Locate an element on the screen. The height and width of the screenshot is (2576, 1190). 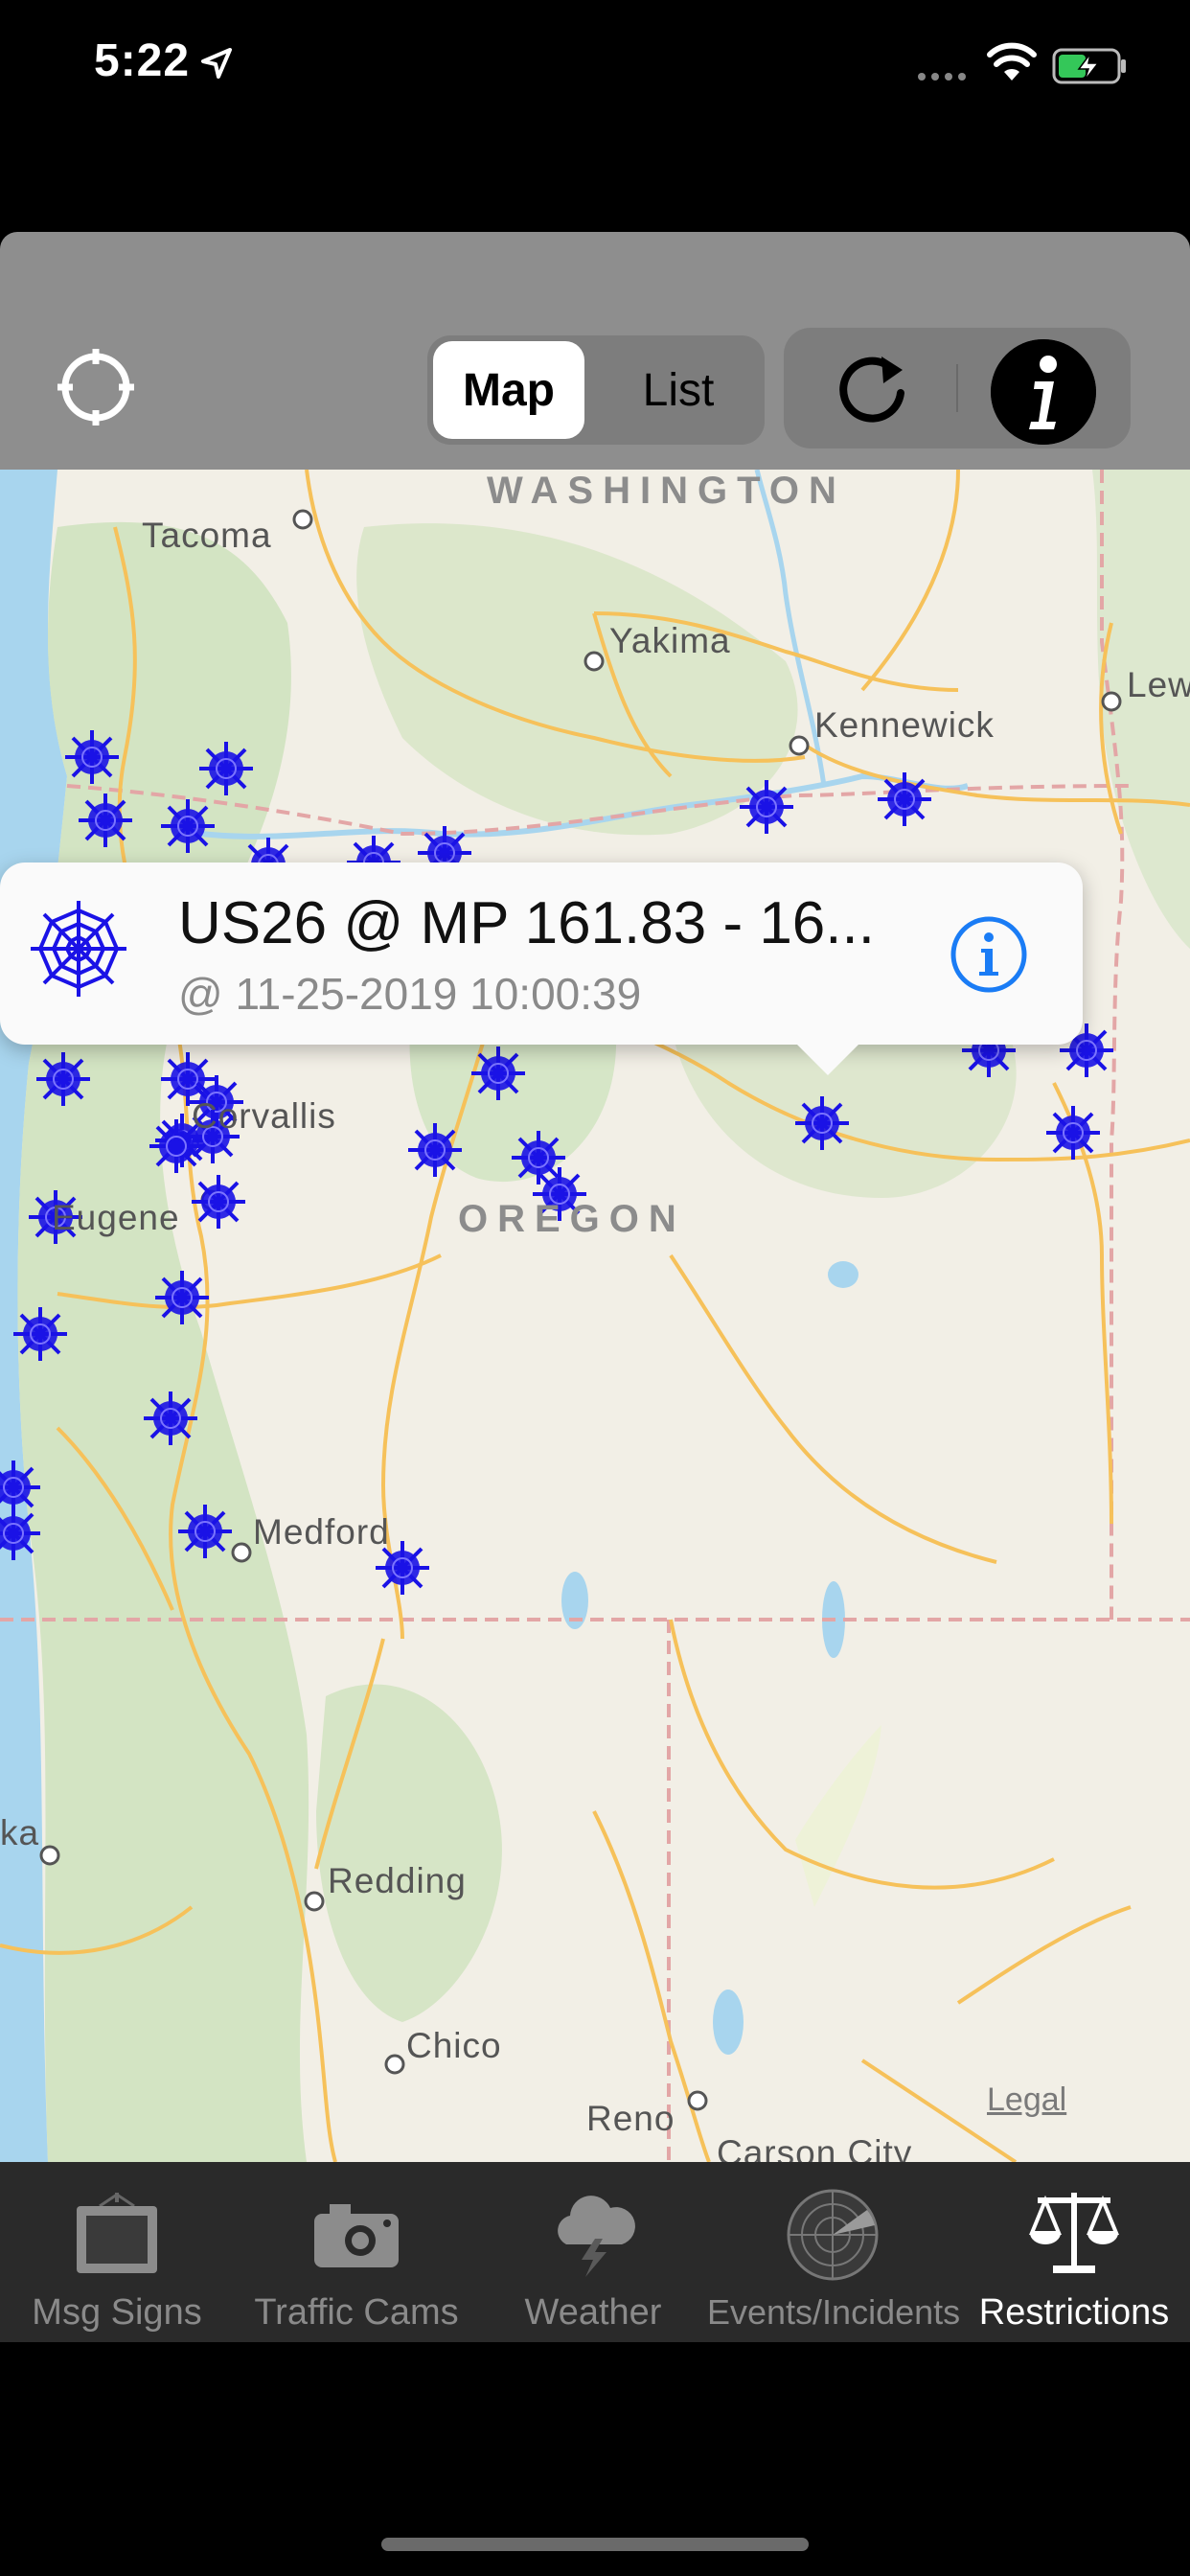
map-toolbar: Map List is located at coordinates (595, 351).